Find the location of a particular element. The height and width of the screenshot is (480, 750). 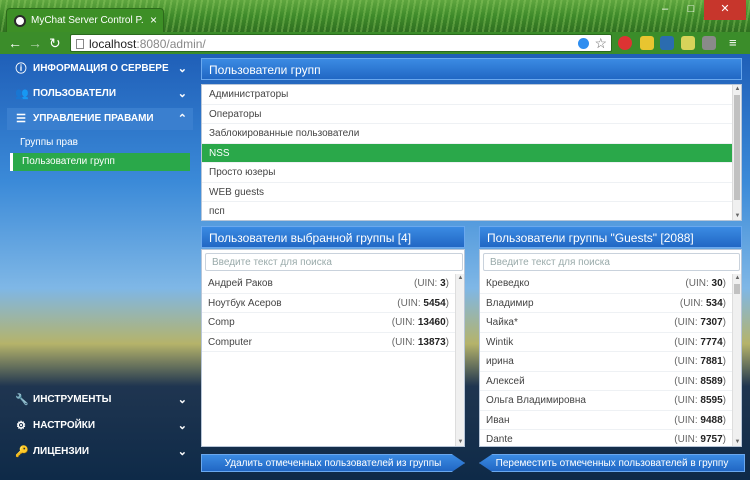

uin-value: 30 is located at coordinates (717, 283).